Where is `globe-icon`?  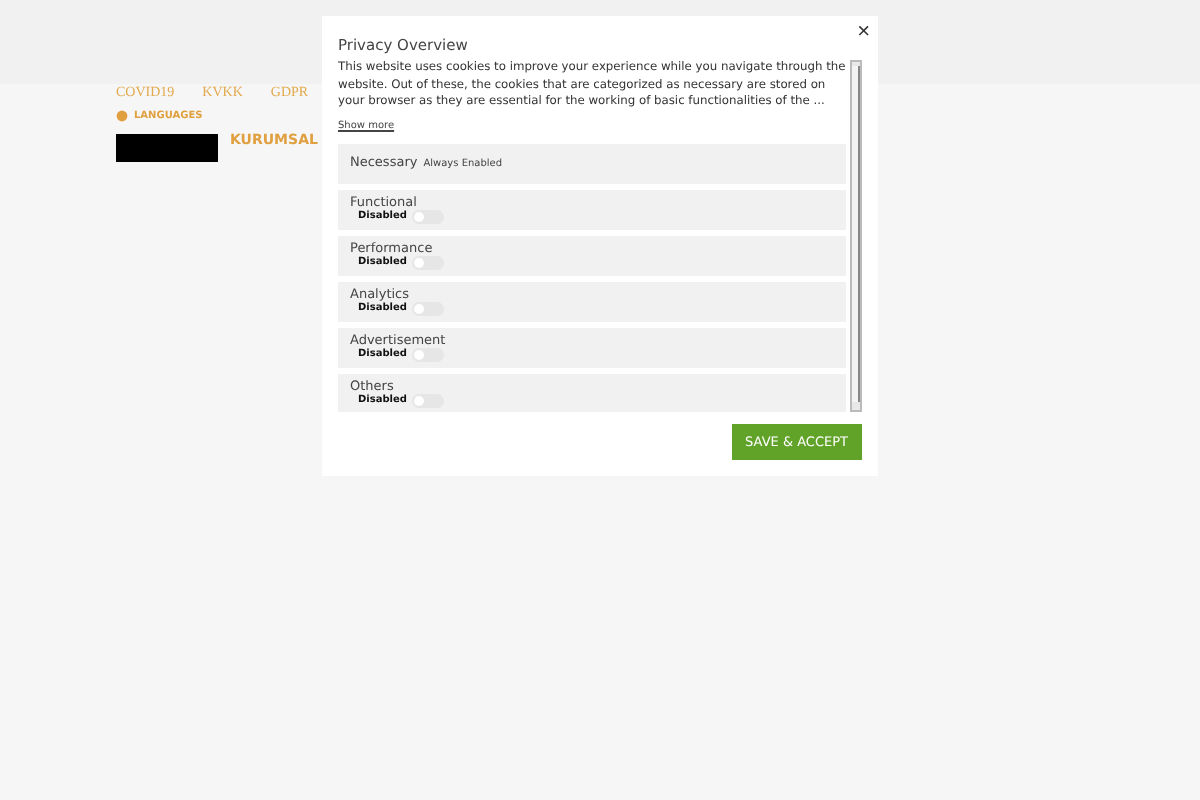
globe-icon is located at coordinates (122, 116).